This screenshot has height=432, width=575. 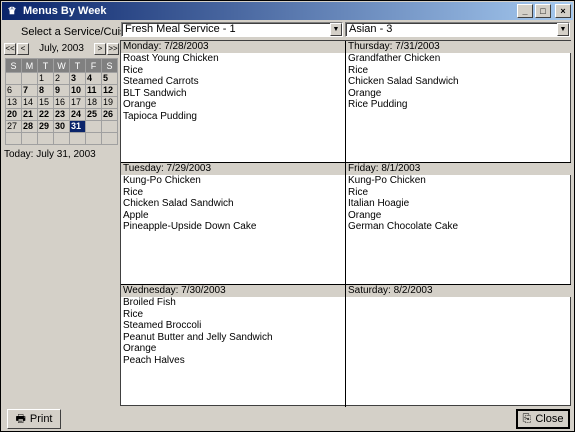 I want to click on calendar-month-label: July, 2003, so click(x=61, y=48).